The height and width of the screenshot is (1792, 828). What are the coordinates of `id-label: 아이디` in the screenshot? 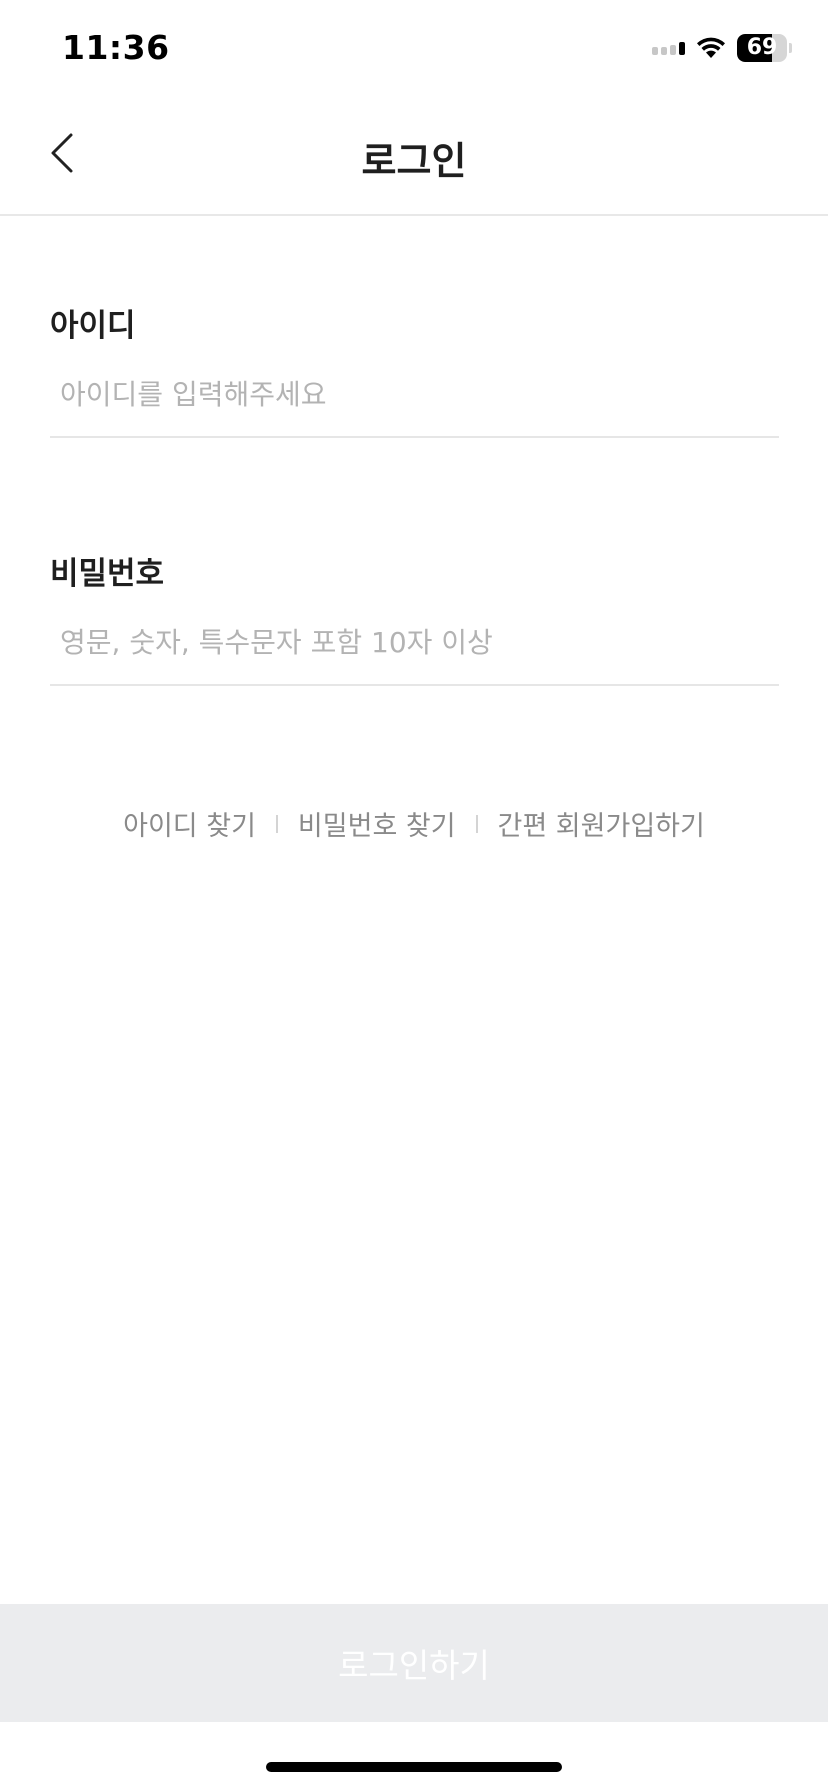 It's located at (93, 326).